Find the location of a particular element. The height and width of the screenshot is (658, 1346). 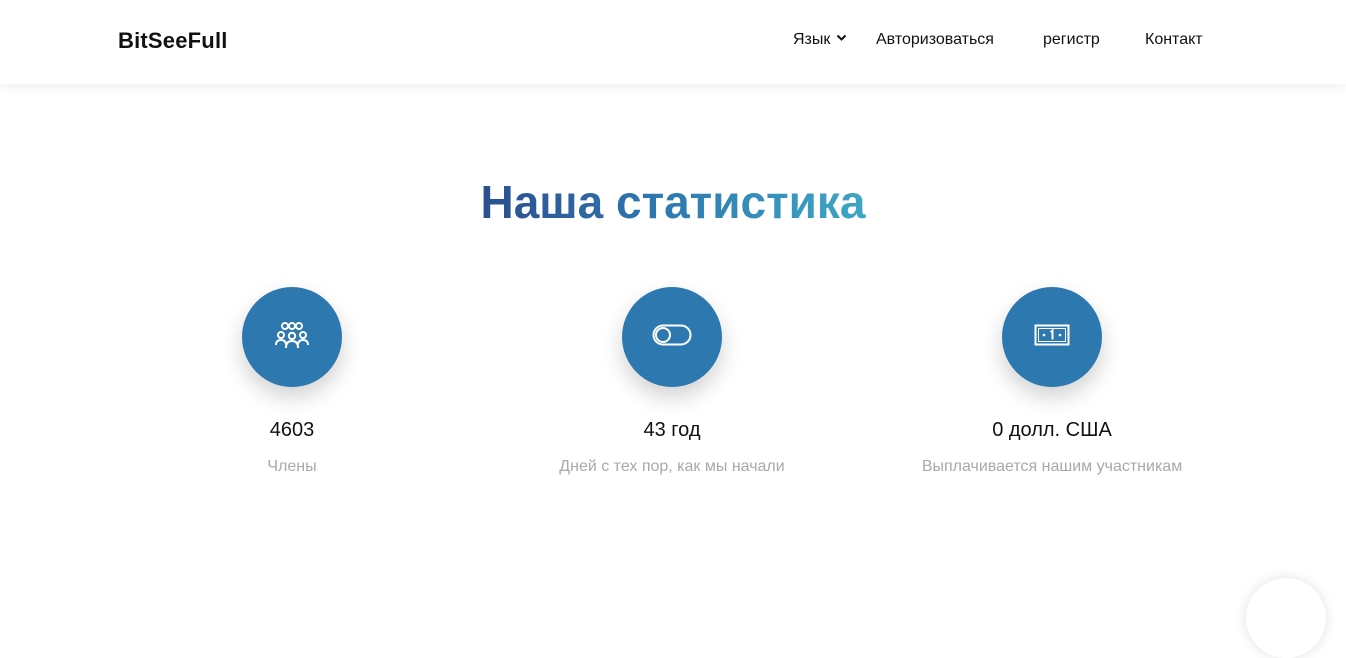

toggle-icon is located at coordinates (672, 337).